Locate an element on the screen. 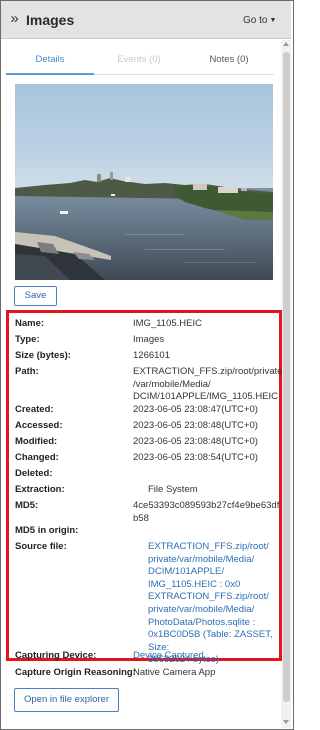 The height and width of the screenshot is (730, 320). capturing-device-label: Capturing Device: is located at coordinates (56, 655).